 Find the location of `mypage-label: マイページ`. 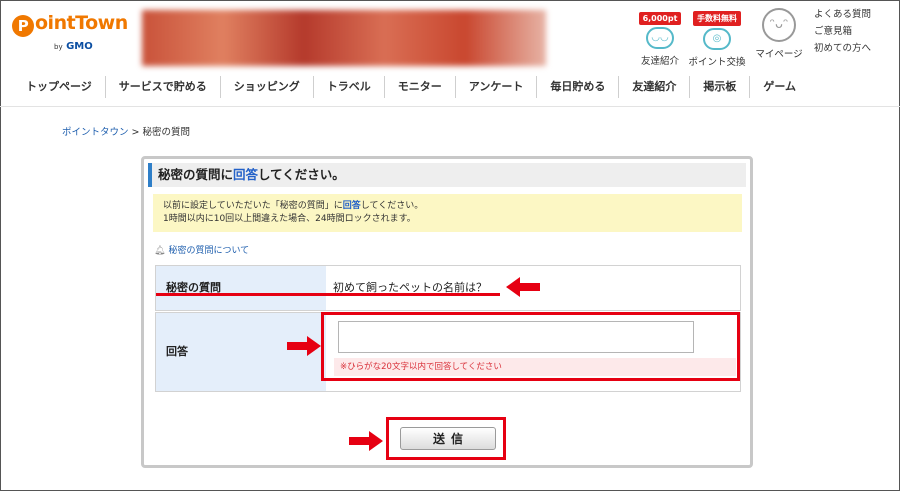

mypage-label: マイページ is located at coordinates (779, 54).